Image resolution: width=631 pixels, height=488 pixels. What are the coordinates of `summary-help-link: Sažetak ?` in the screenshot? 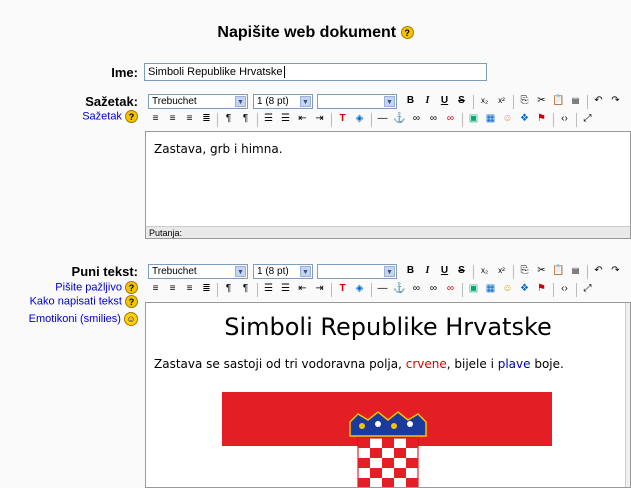 It's located at (79, 116).